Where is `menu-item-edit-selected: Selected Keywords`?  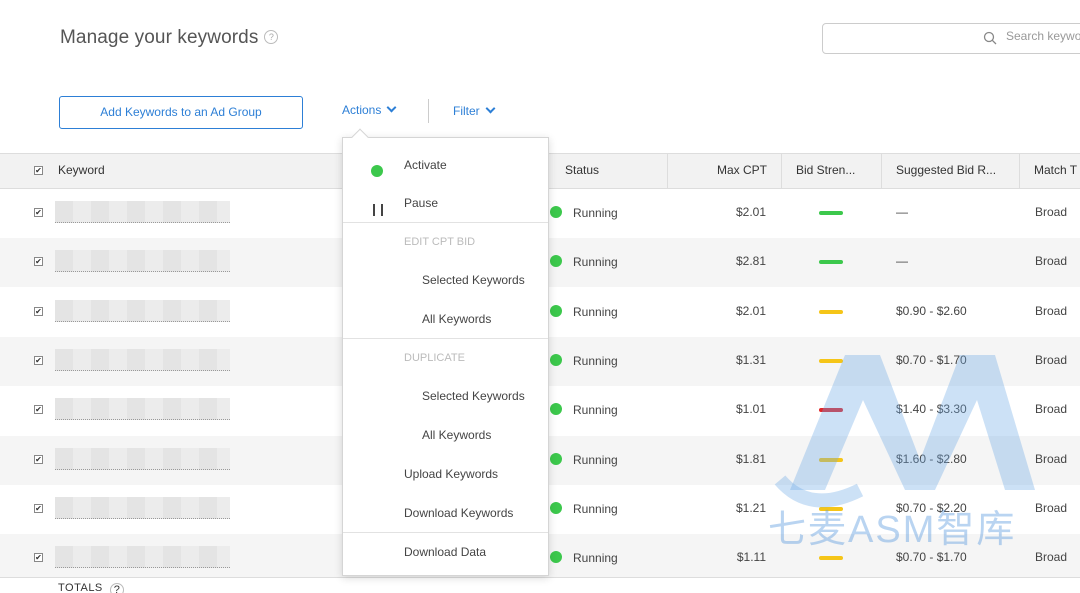
menu-item-edit-selected: Selected Keywords is located at coordinates (473, 280).